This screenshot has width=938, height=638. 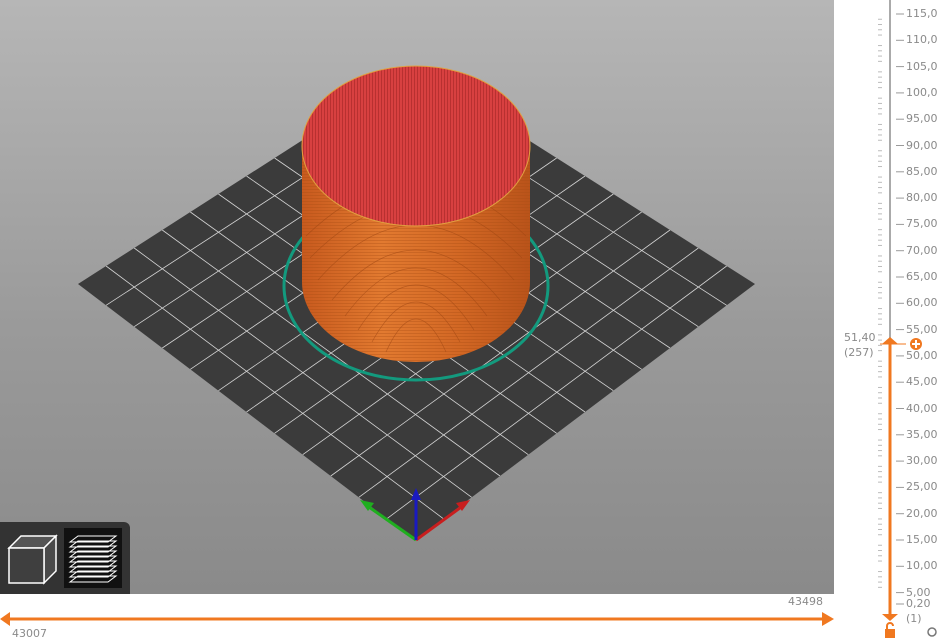 I want to click on height-tick-label: 15,00, so click(x=922, y=539).